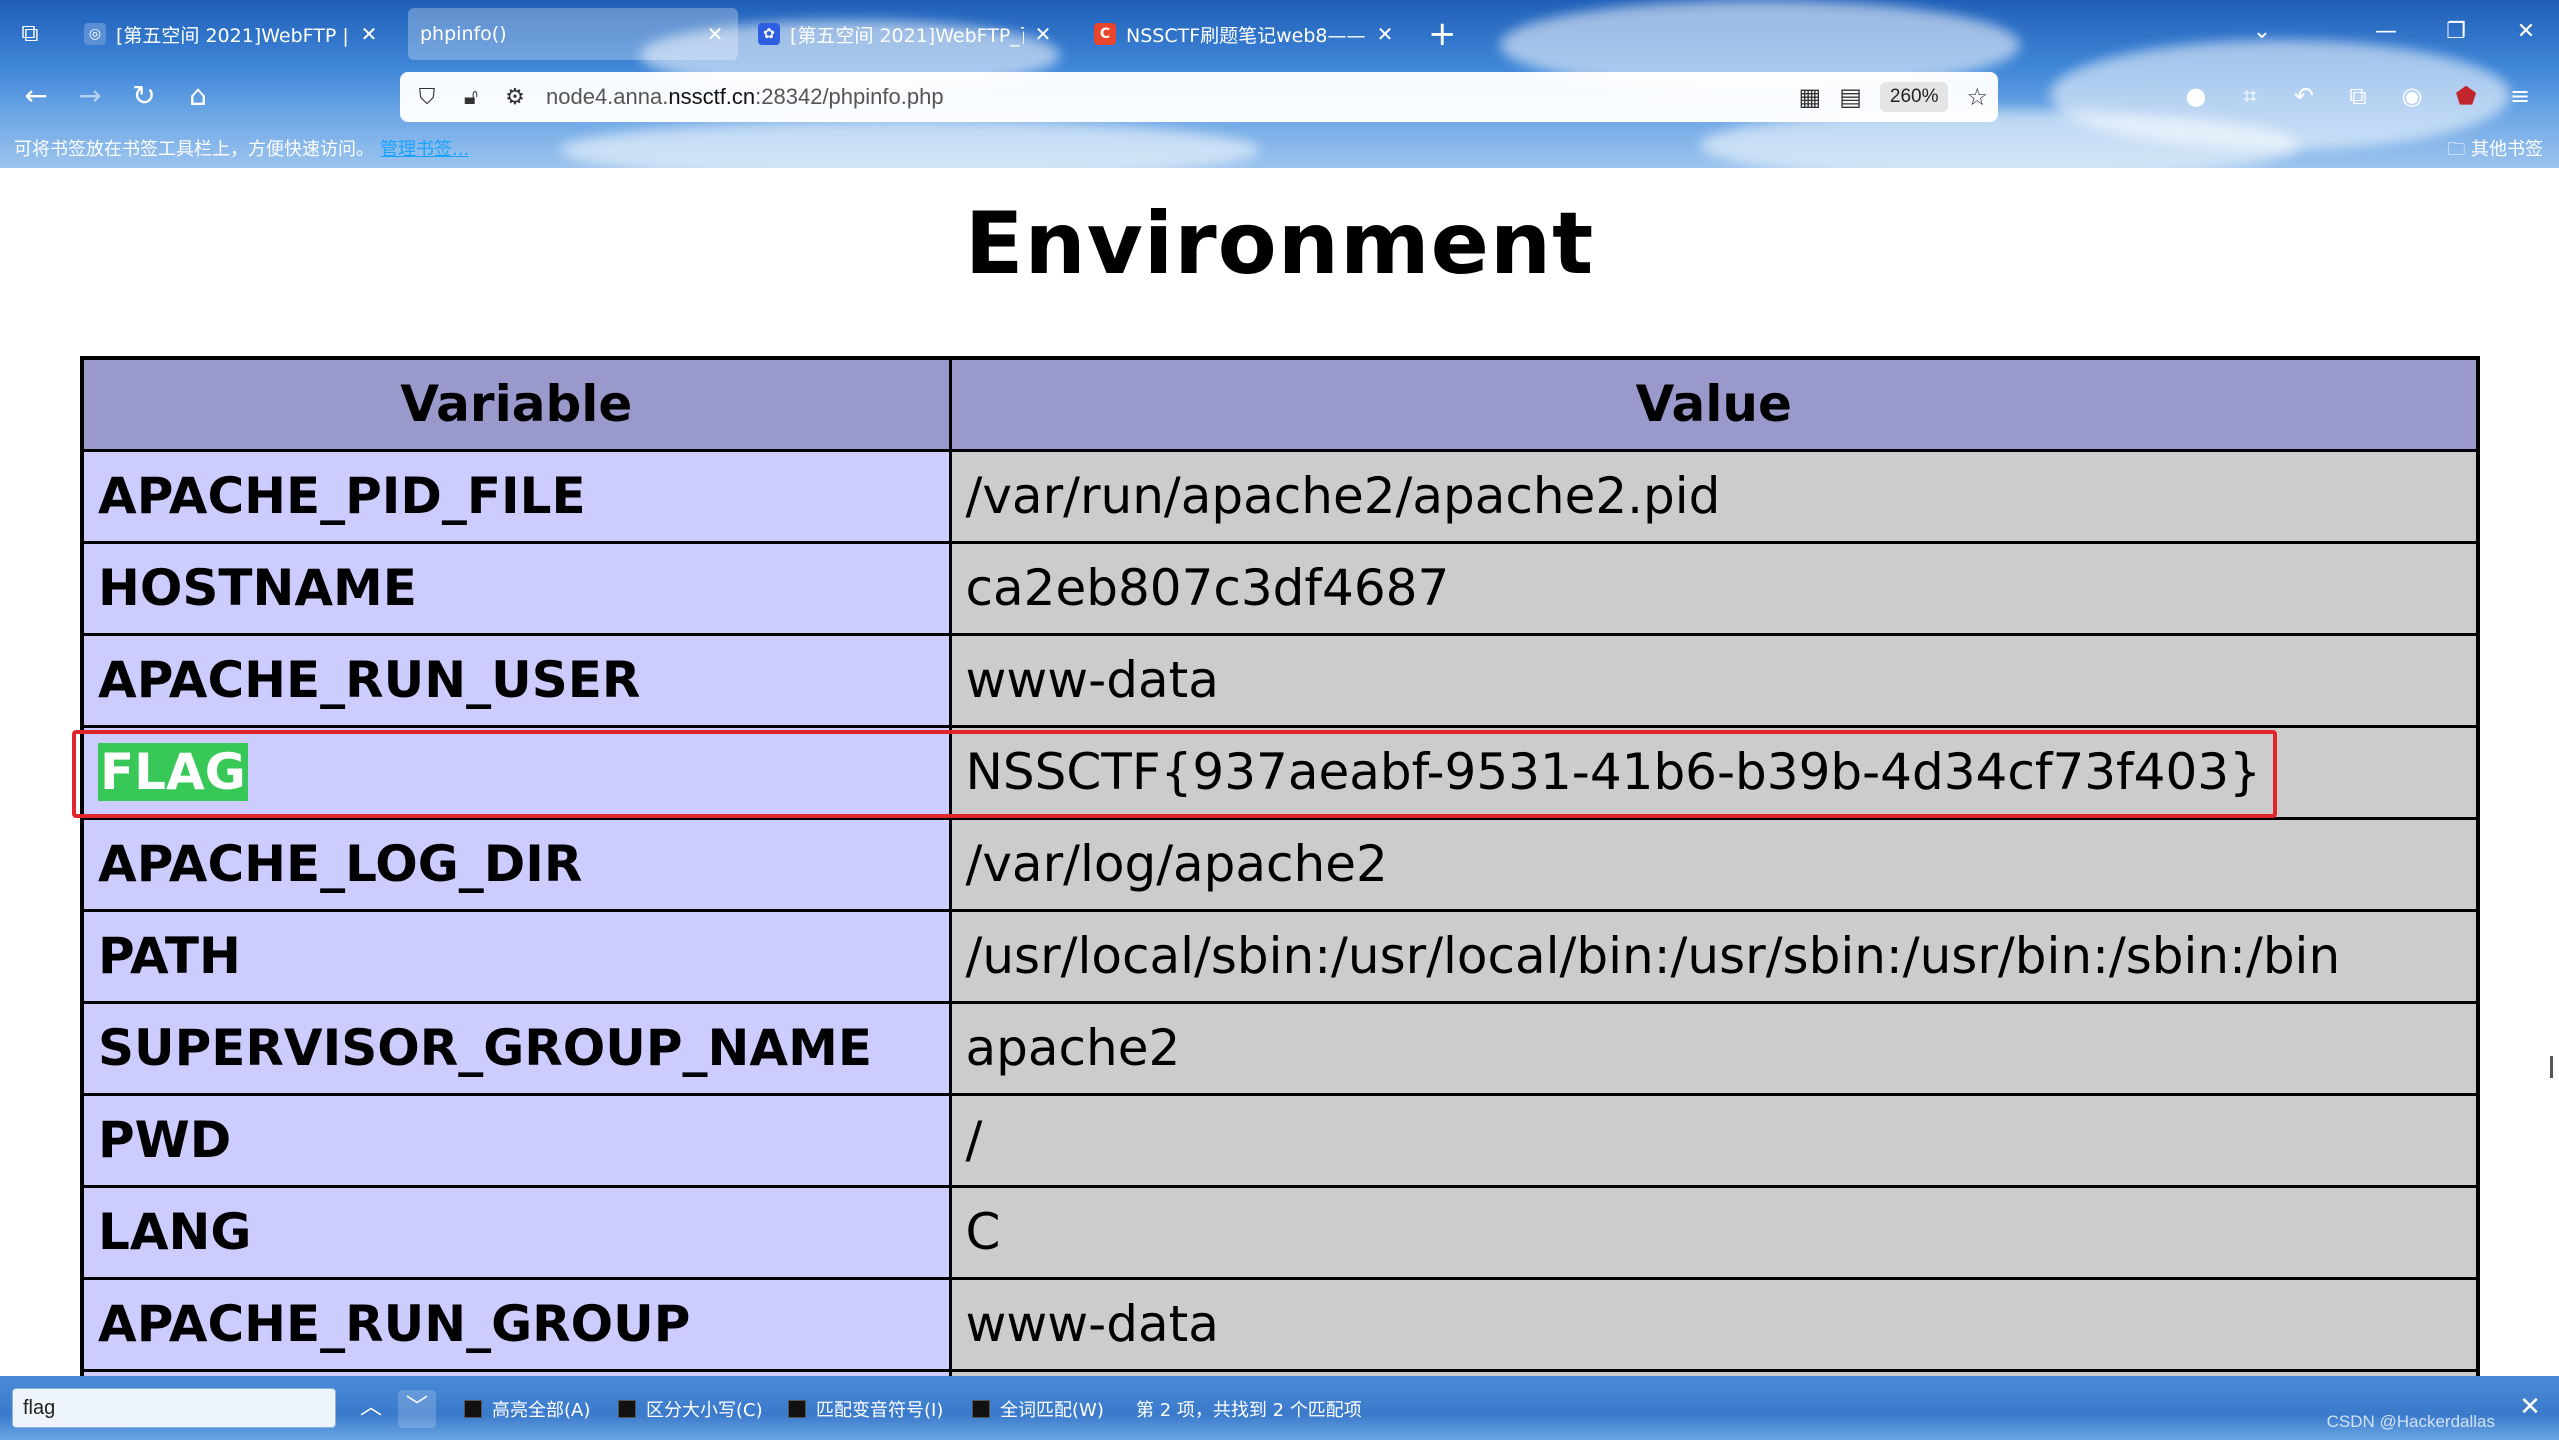 The height and width of the screenshot is (1440, 2559). Describe the element at coordinates (573, 34) in the screenshot. I see `tab-phpinfo: phpinfo() ✕` at that location.